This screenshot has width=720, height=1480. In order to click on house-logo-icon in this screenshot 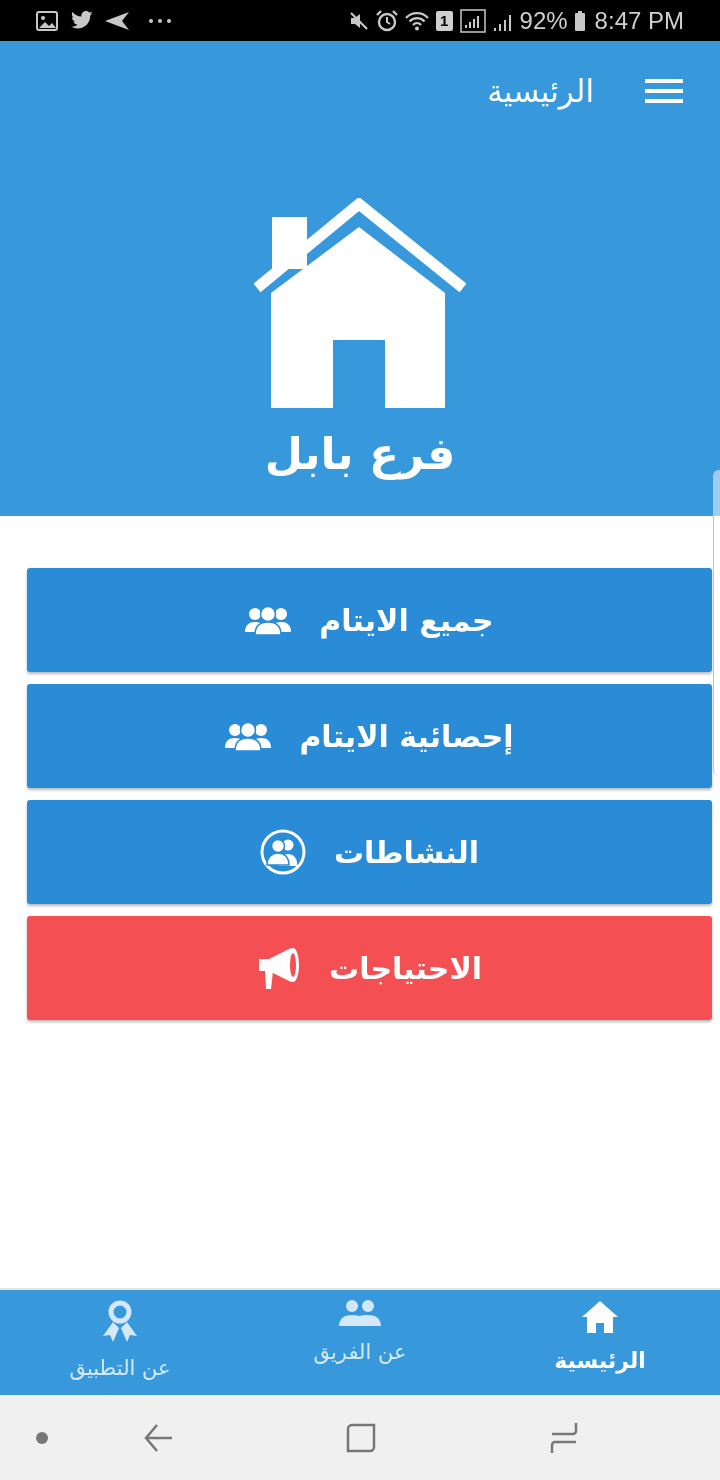, I will do `click(360, 304)`.